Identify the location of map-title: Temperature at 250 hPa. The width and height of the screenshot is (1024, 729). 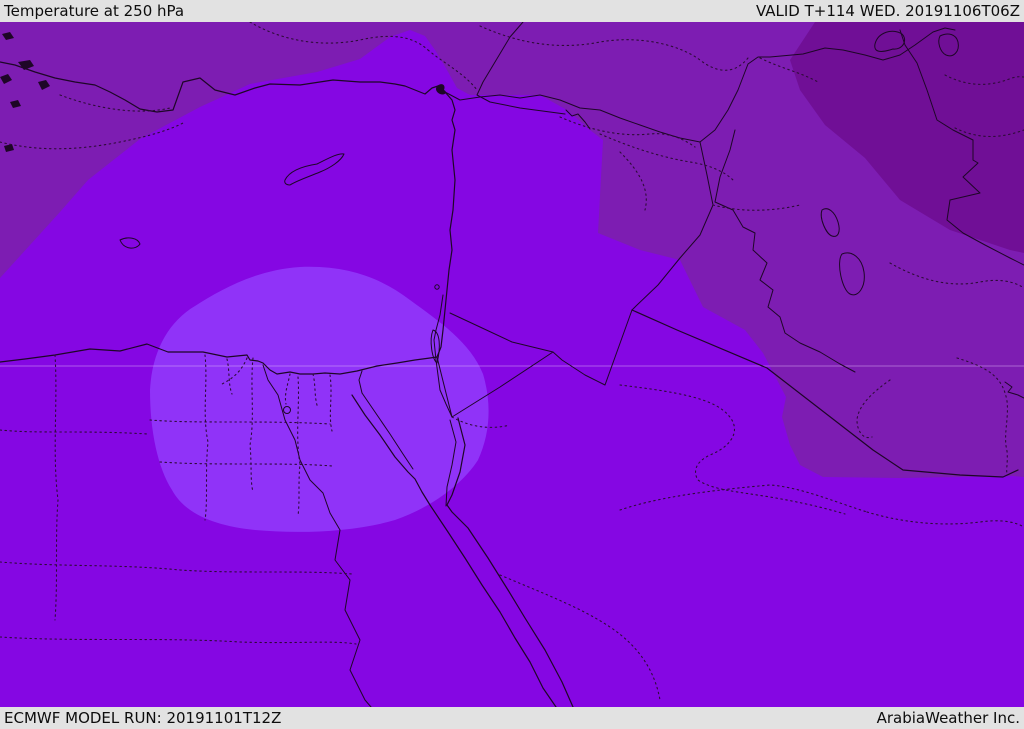
(94, 11).